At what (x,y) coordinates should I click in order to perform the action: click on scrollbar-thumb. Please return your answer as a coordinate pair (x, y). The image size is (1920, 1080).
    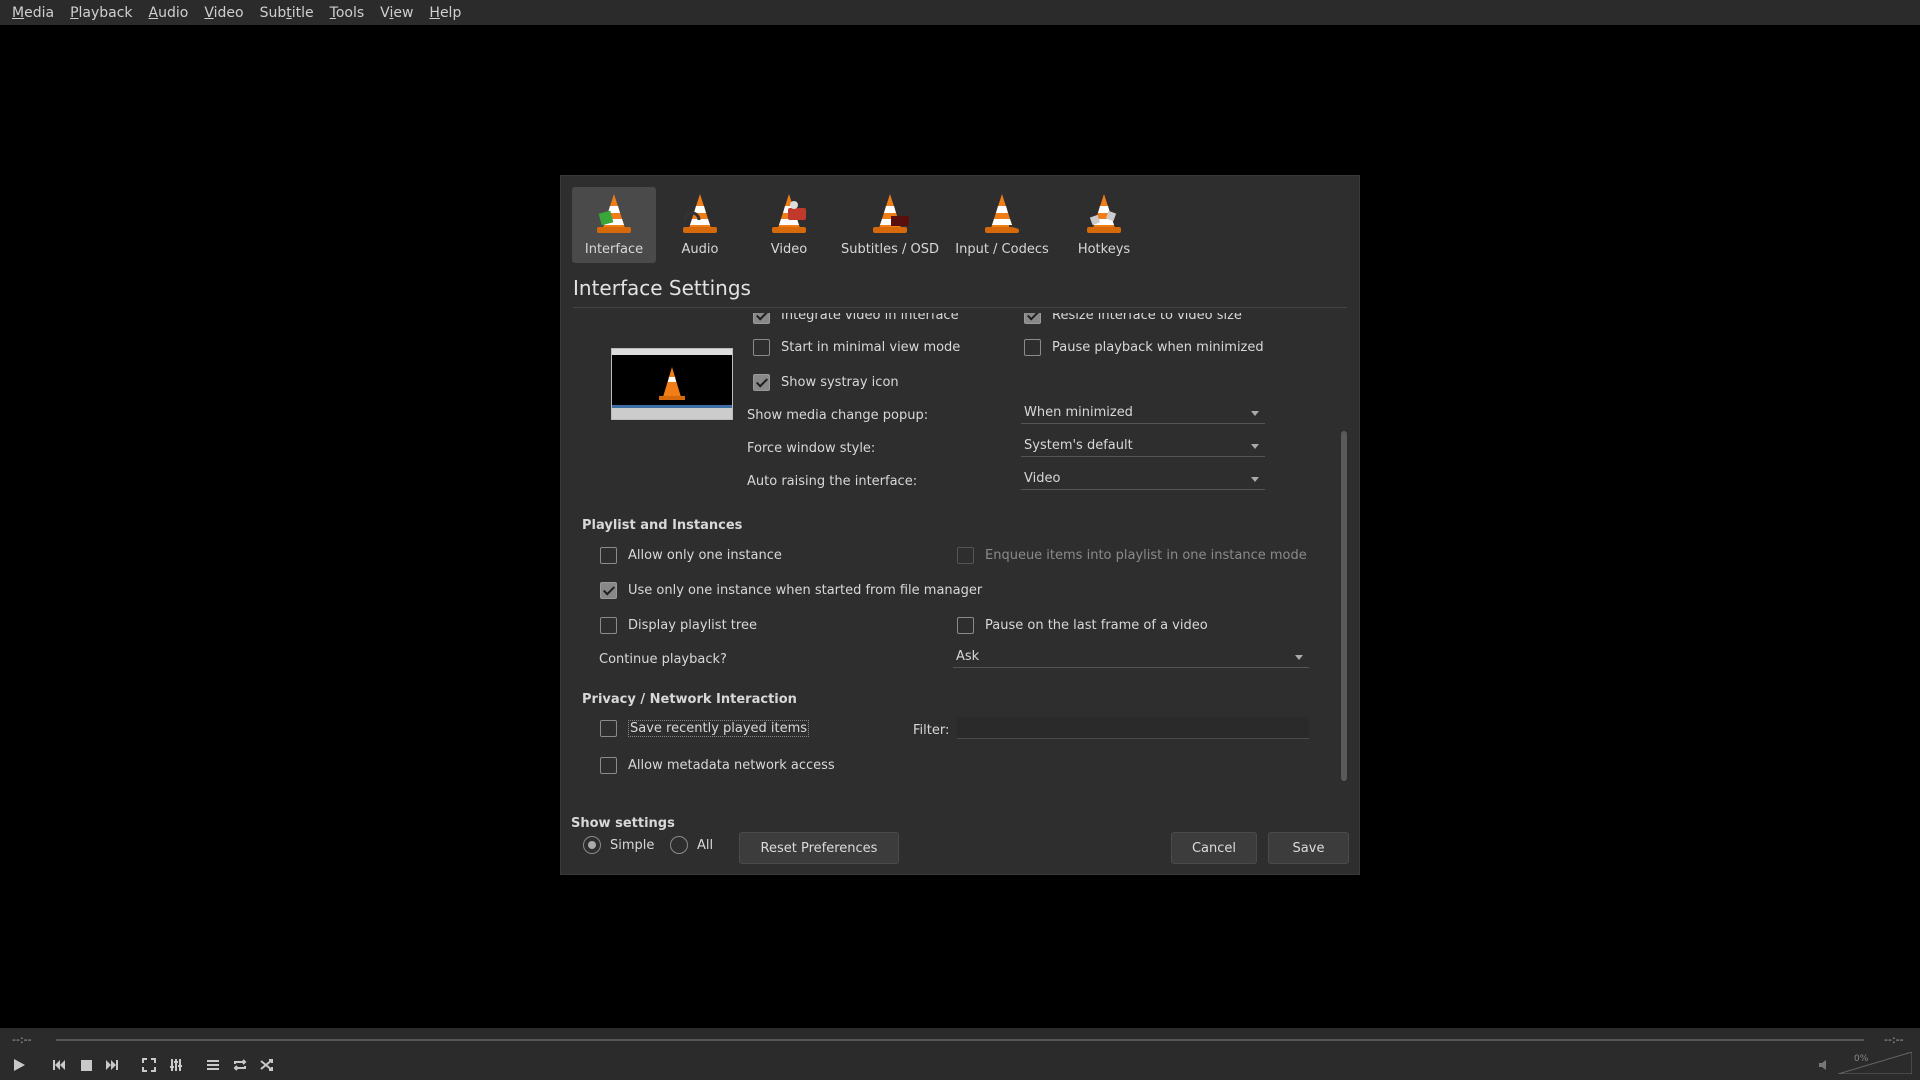
    Looking at the image, I should click on (1344, 606).